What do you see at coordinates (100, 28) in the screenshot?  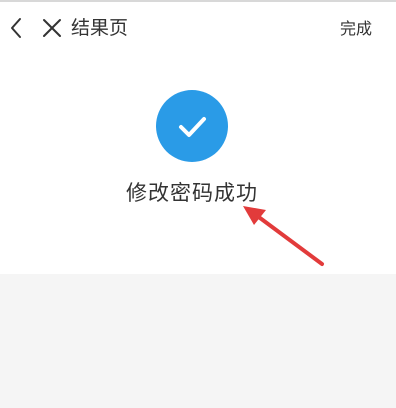 I see `page-title: 结果页` at bounding box center [100, 28].